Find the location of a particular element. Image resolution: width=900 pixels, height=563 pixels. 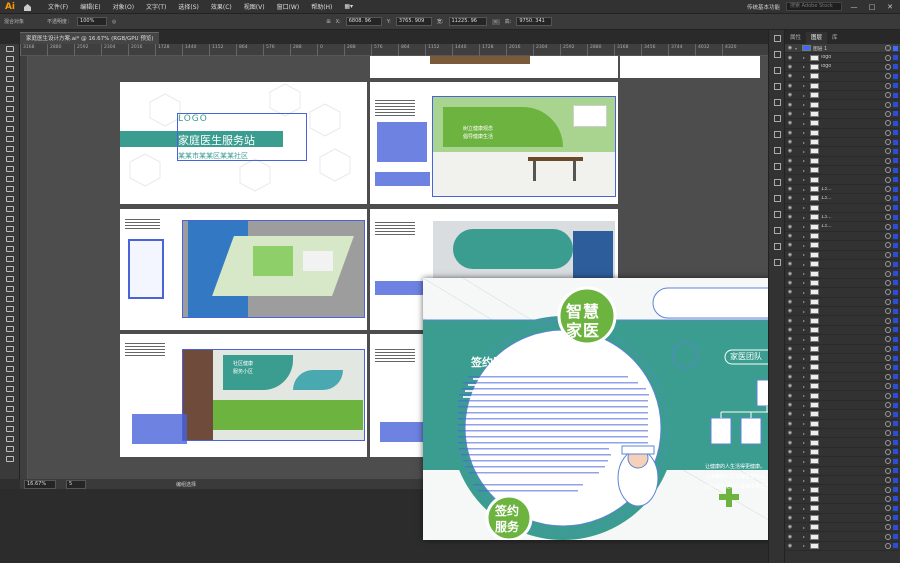

close-icon: ✕ is located at coordinates (890, 7).